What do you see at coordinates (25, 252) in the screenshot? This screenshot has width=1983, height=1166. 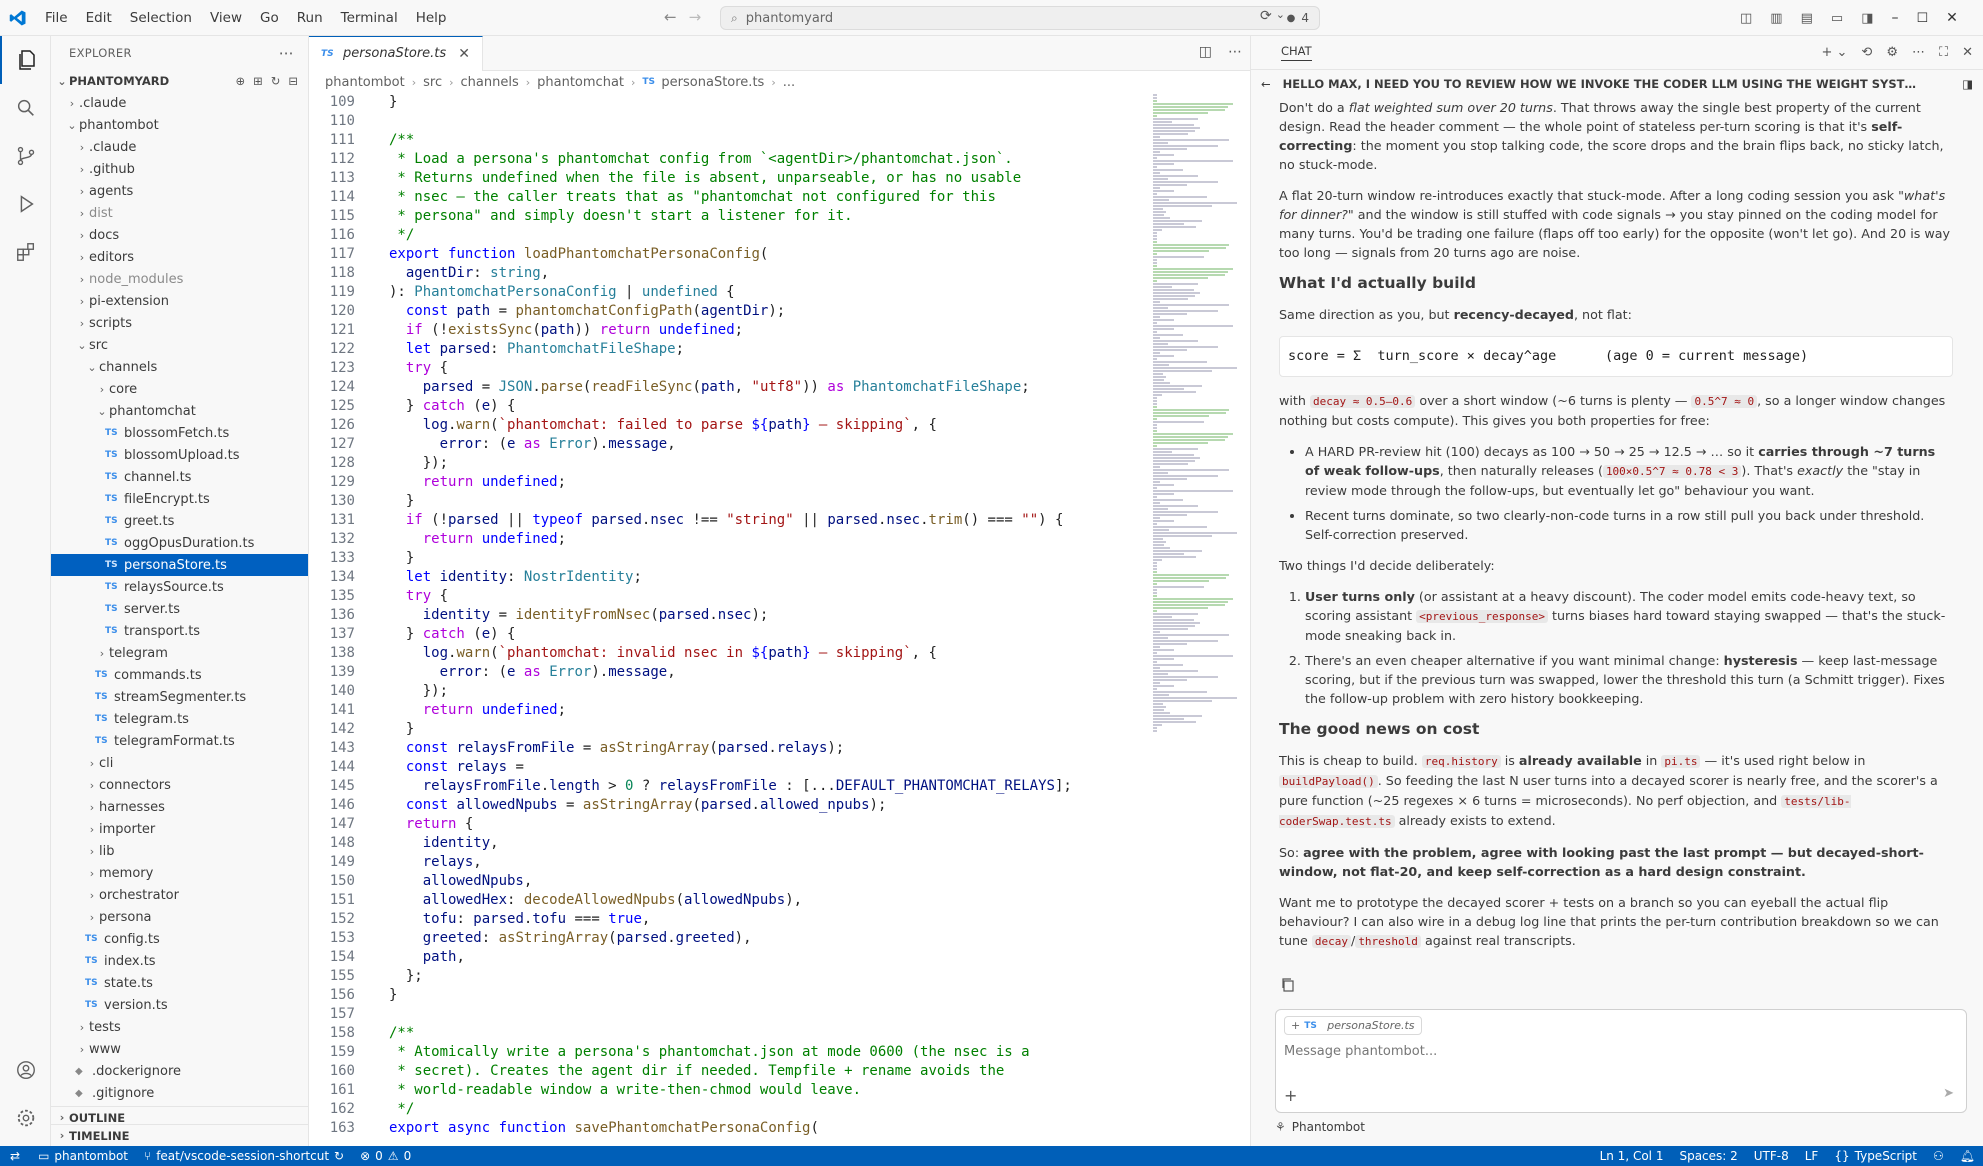 I see `extensions-icon` at bounding box center [25, 252].